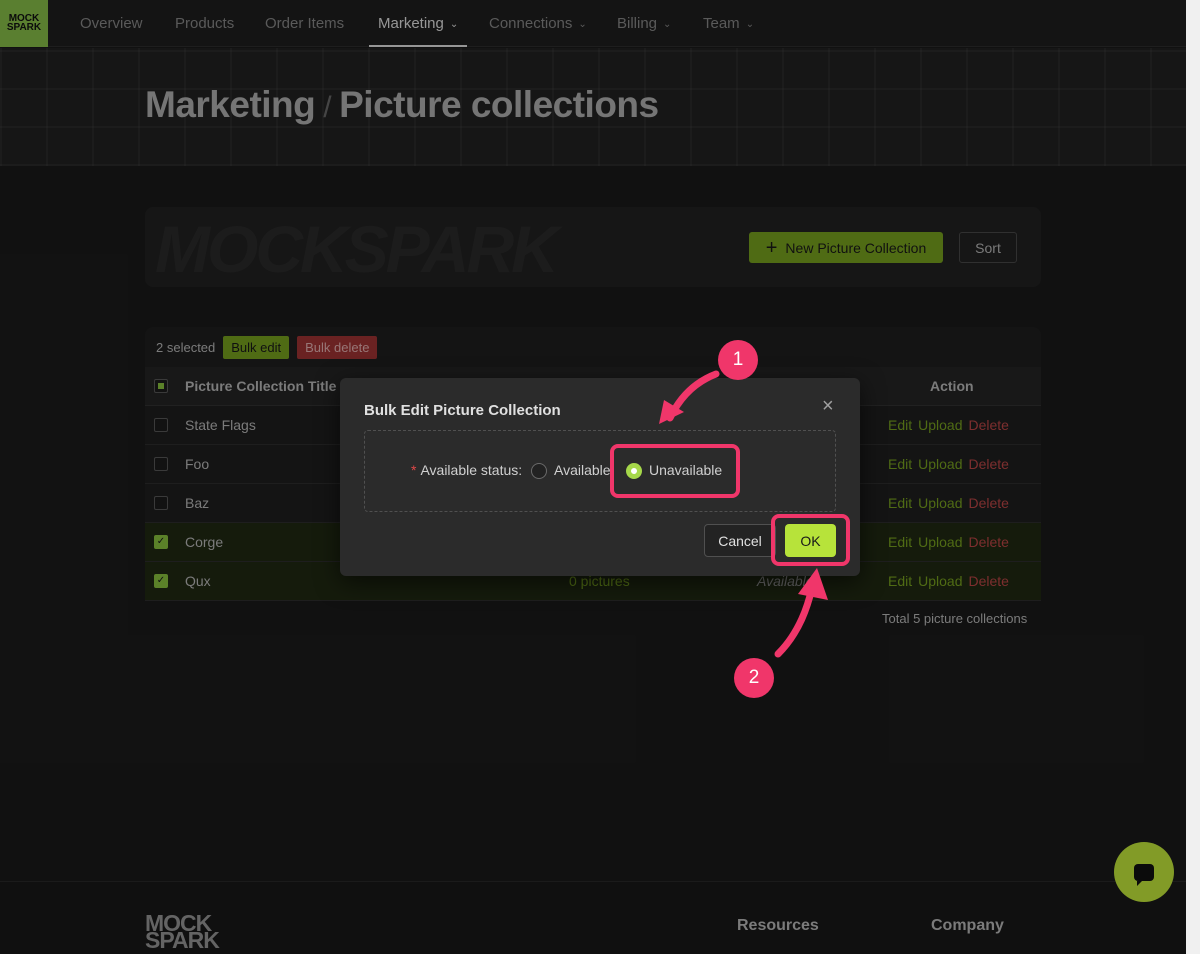 This screenshot has height=954, width=1200. Describe the element at coordinates (813, 584) in the screenshot. I see `annotation-arrow-2-head` at that location.